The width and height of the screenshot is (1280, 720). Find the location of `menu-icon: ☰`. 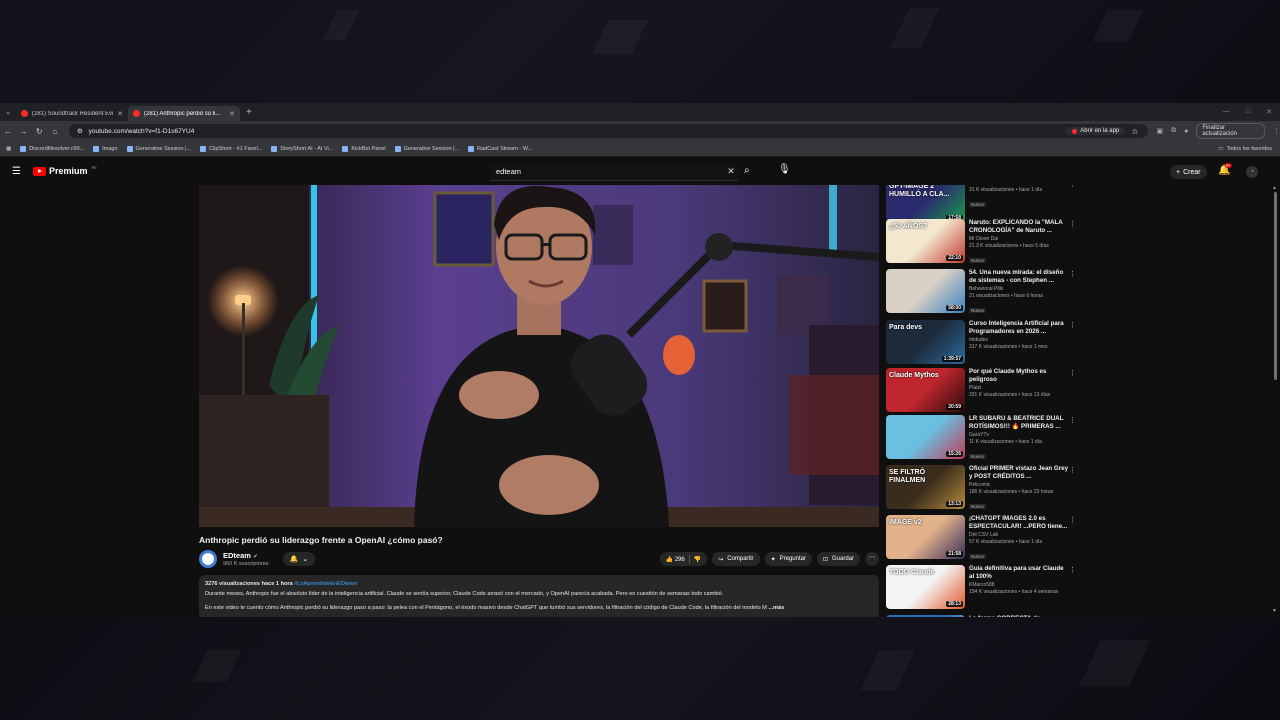

menu-icon: ☰ is located at coordinates (16, 171).